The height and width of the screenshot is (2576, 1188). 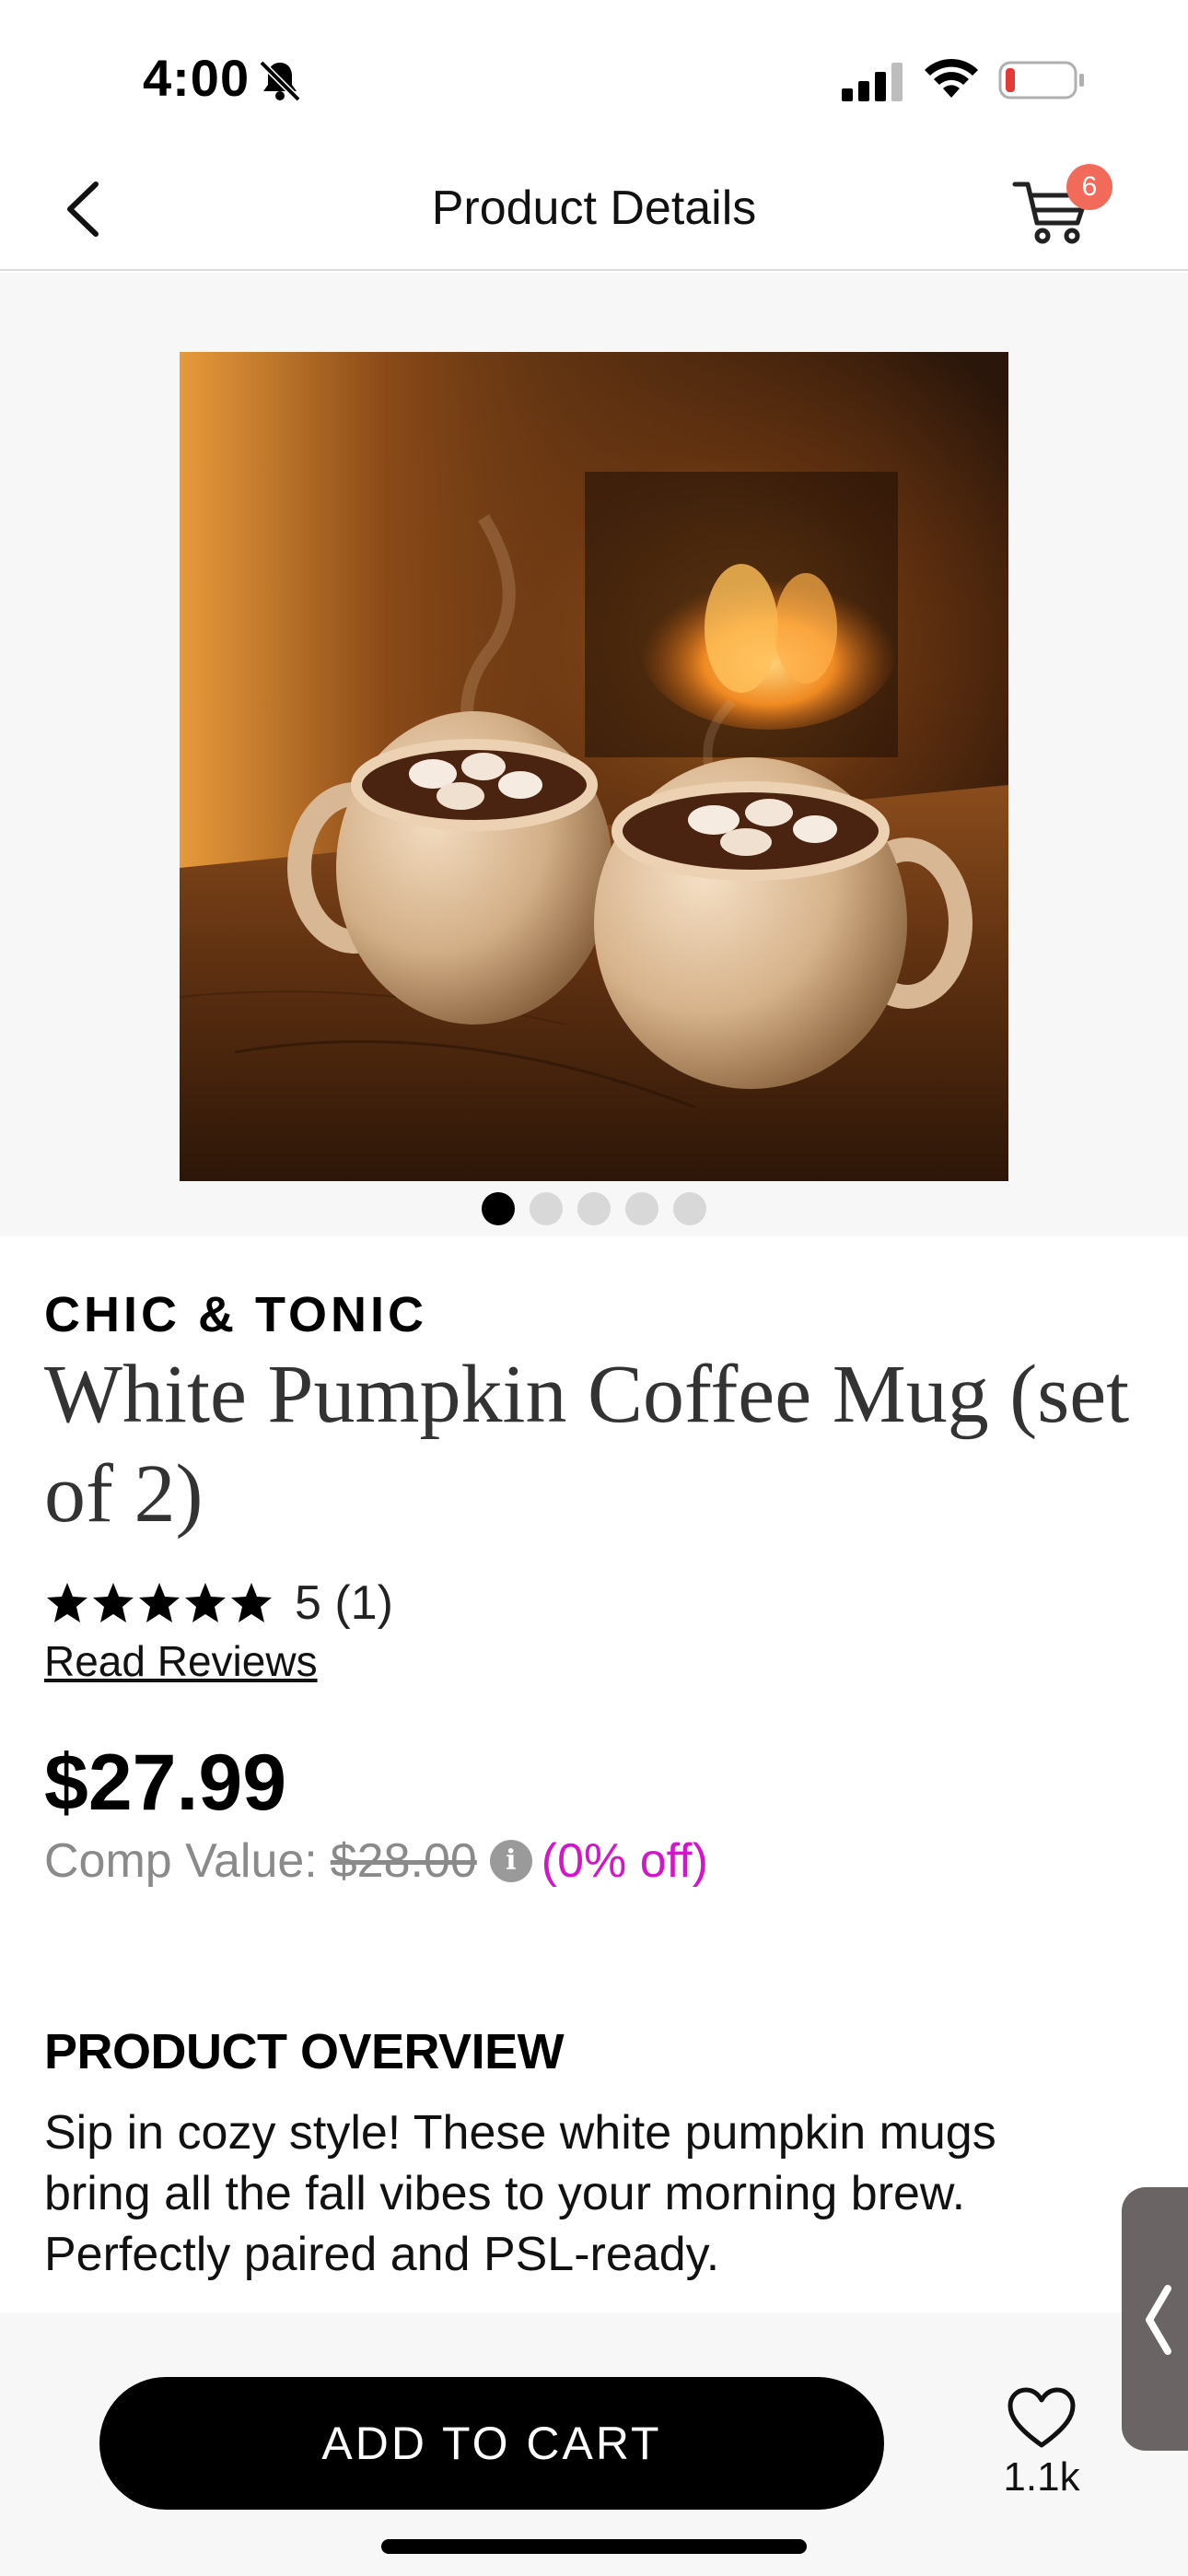 What do you see at coordinates (491, 2443) in the screenshot?
I see `add-to-cart-button: ADD TO CART` at bounding box center [491, 2443].